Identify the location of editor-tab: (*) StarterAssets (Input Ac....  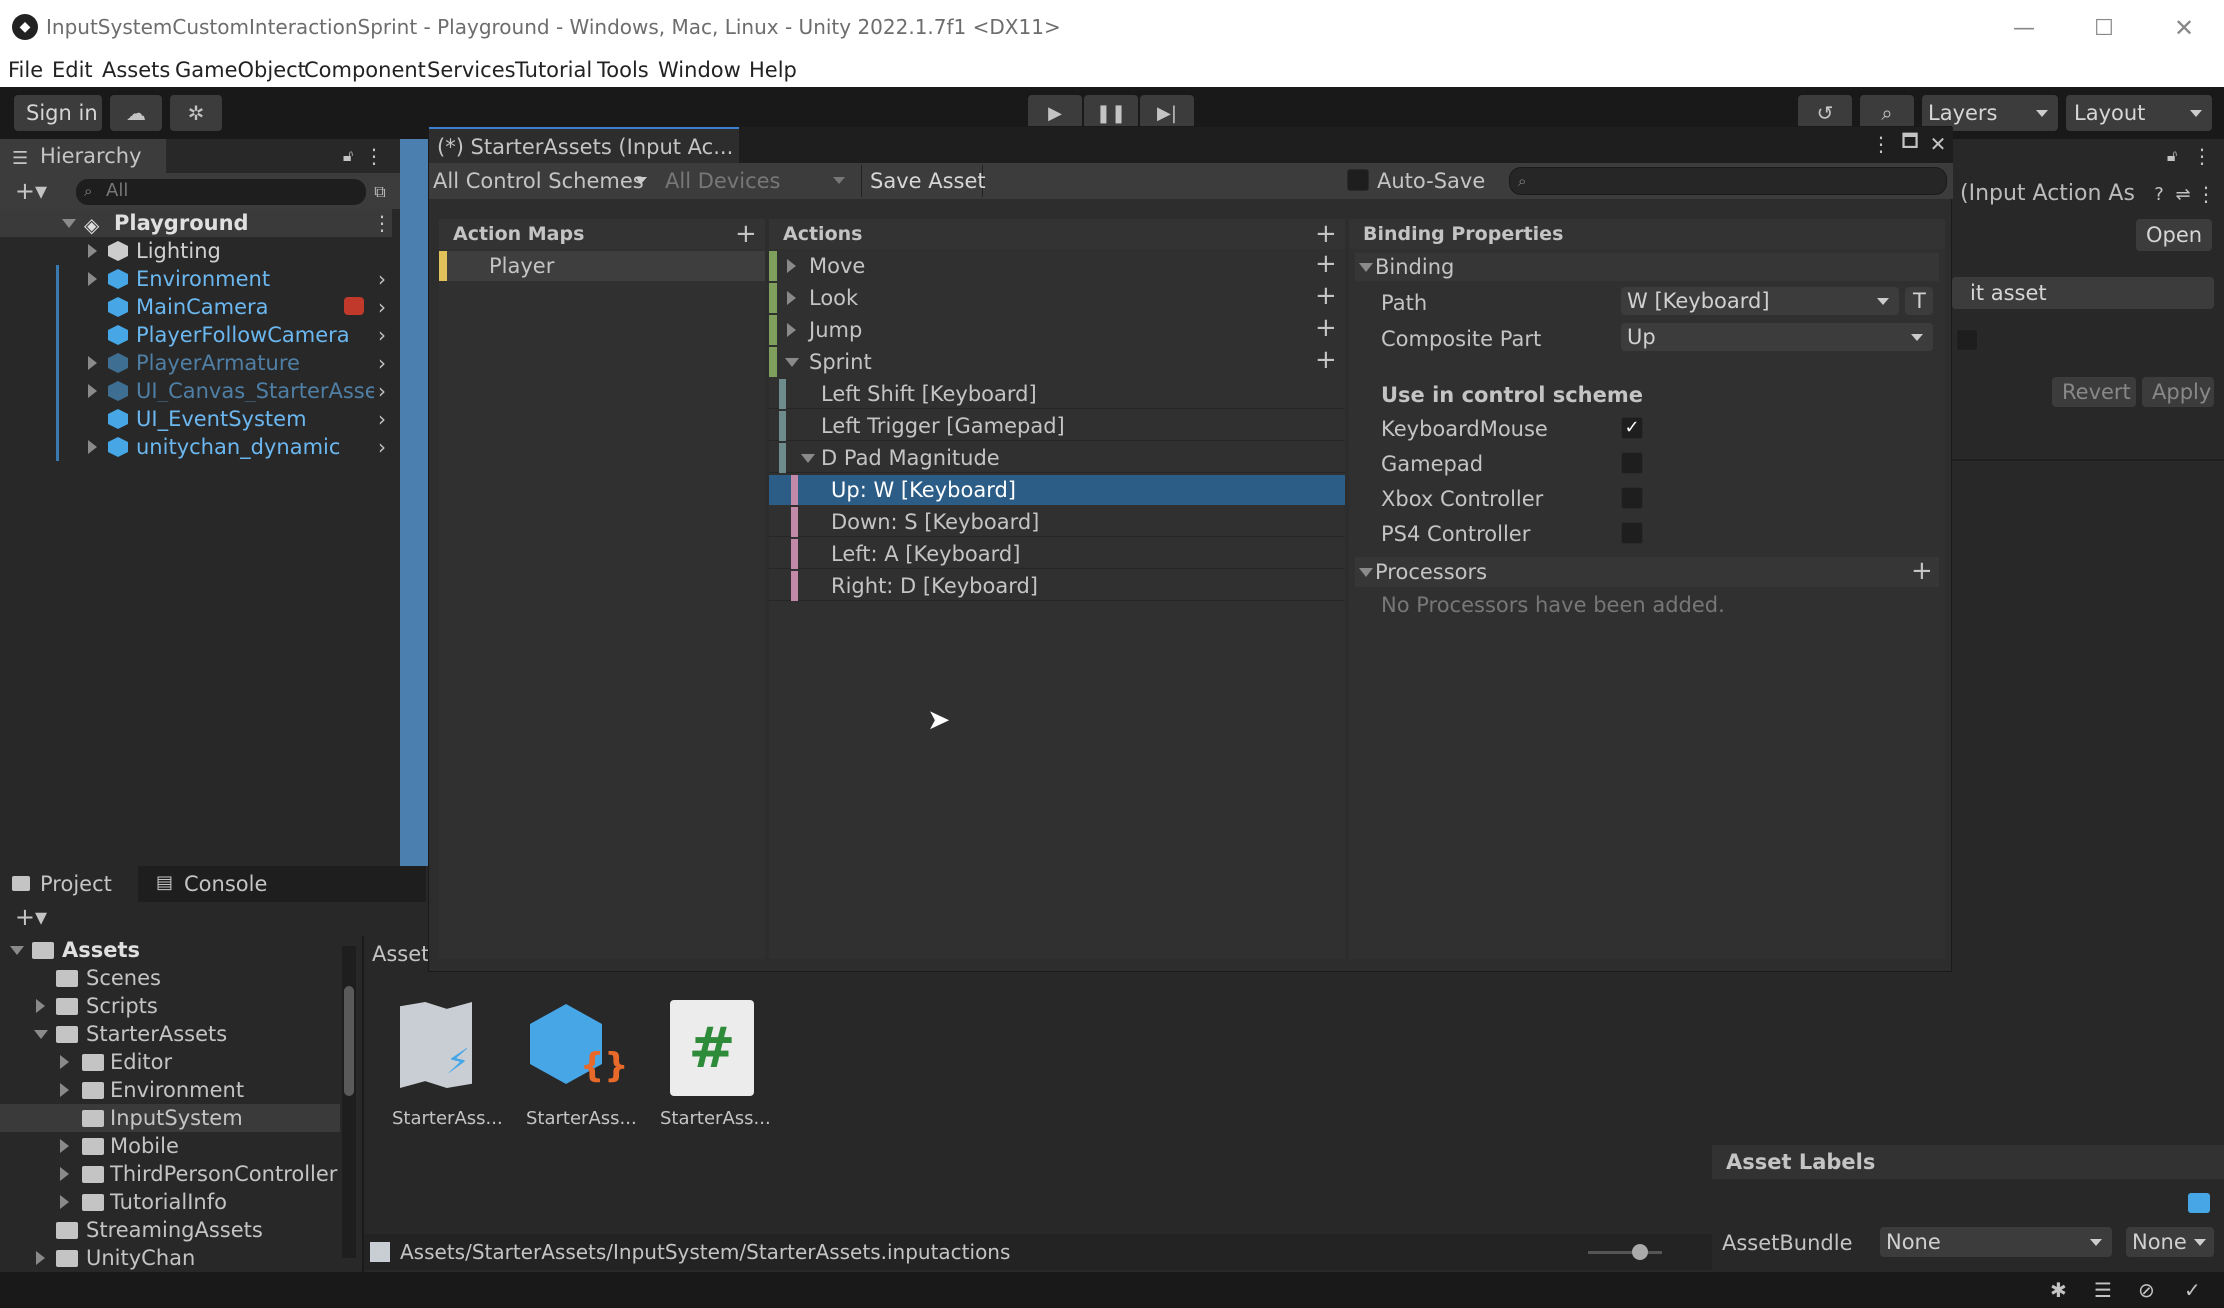
(584, 145).